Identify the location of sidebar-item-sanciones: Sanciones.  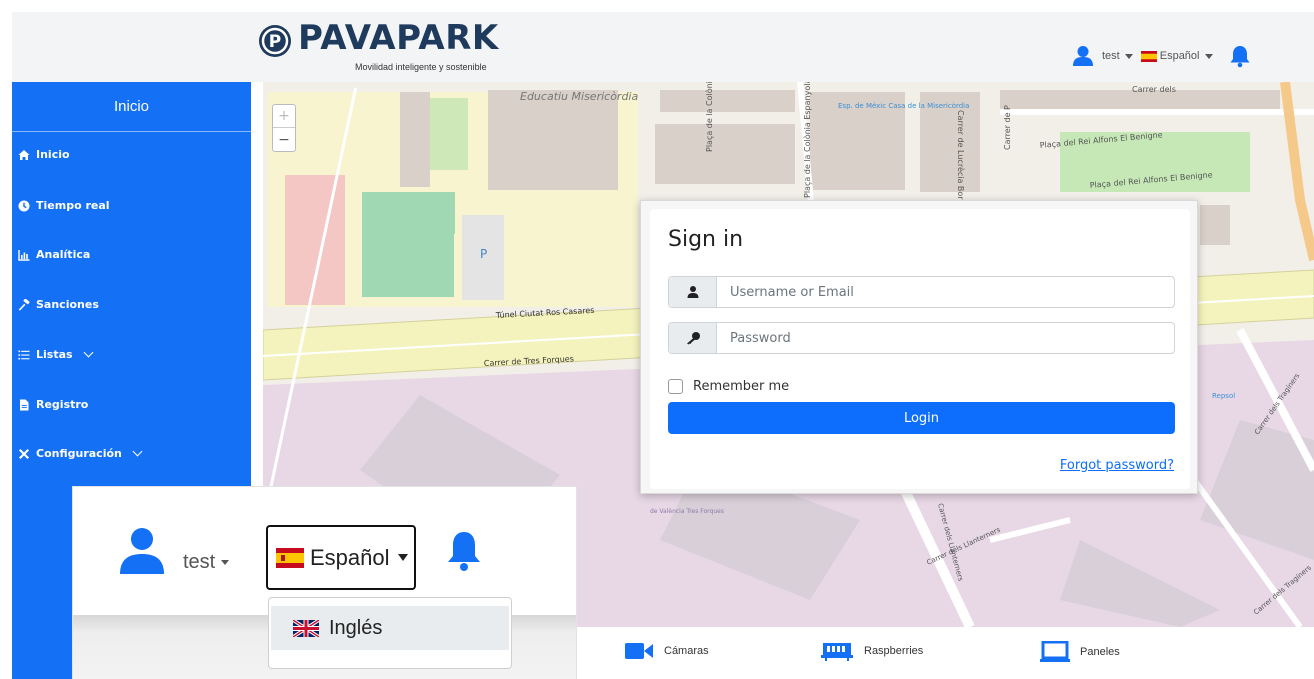
(58, 304).